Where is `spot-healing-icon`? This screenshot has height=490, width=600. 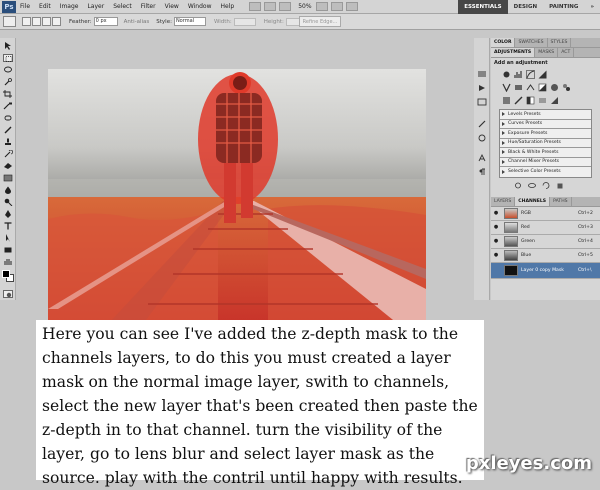
spot-healing-icon is located at coordinates (8, 118).